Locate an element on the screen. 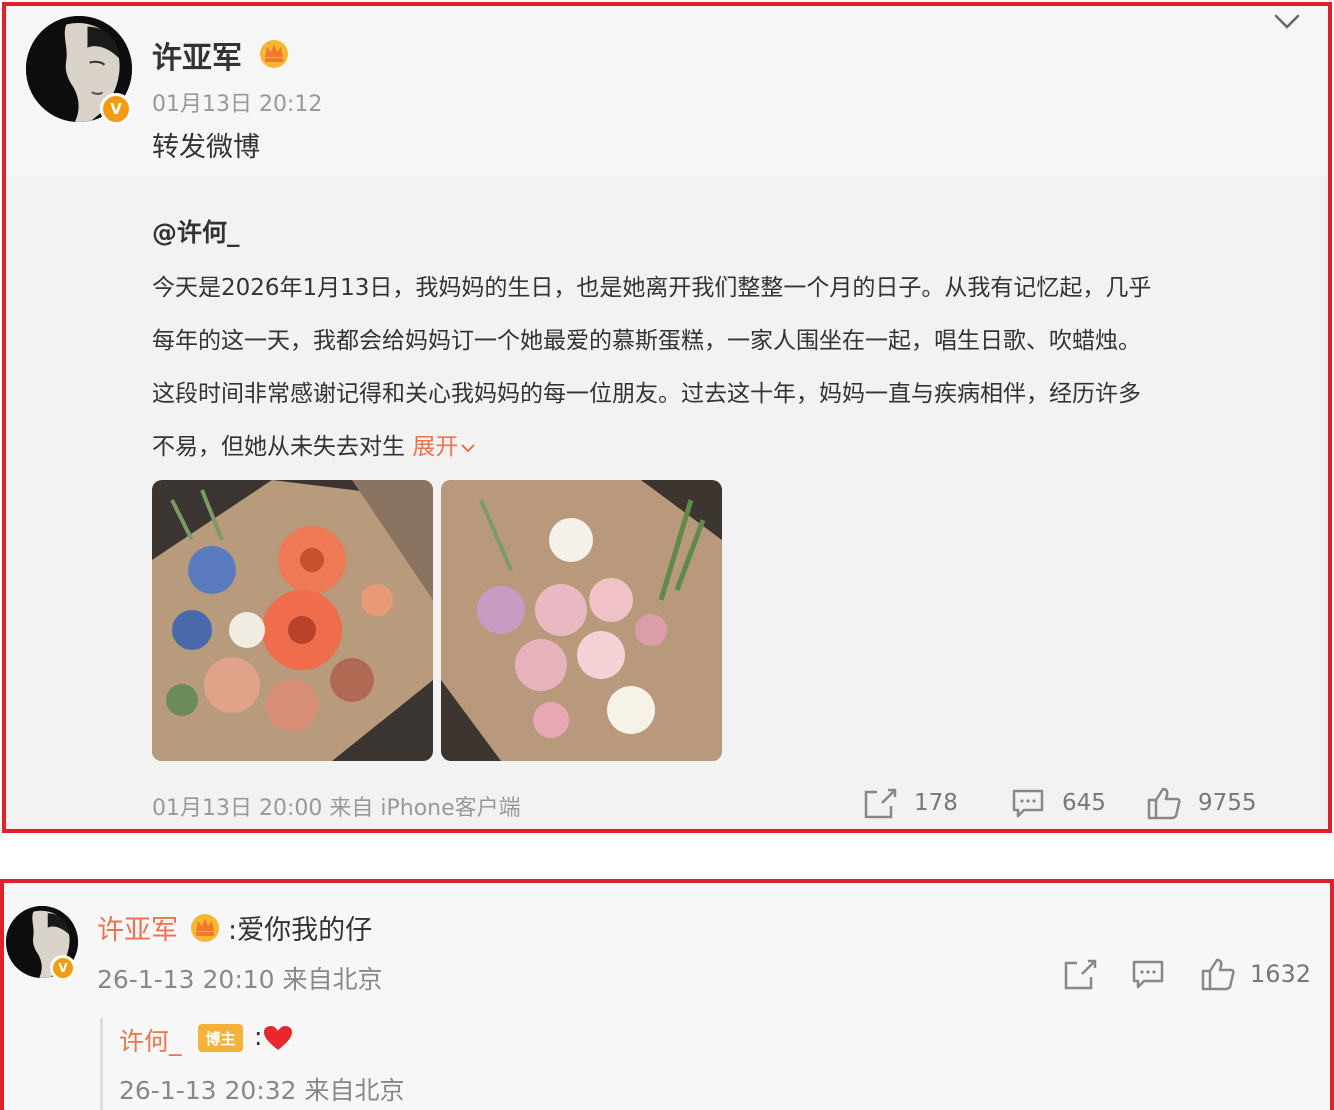  repost-text: 转发微博 is located at coordinates (206, 147).